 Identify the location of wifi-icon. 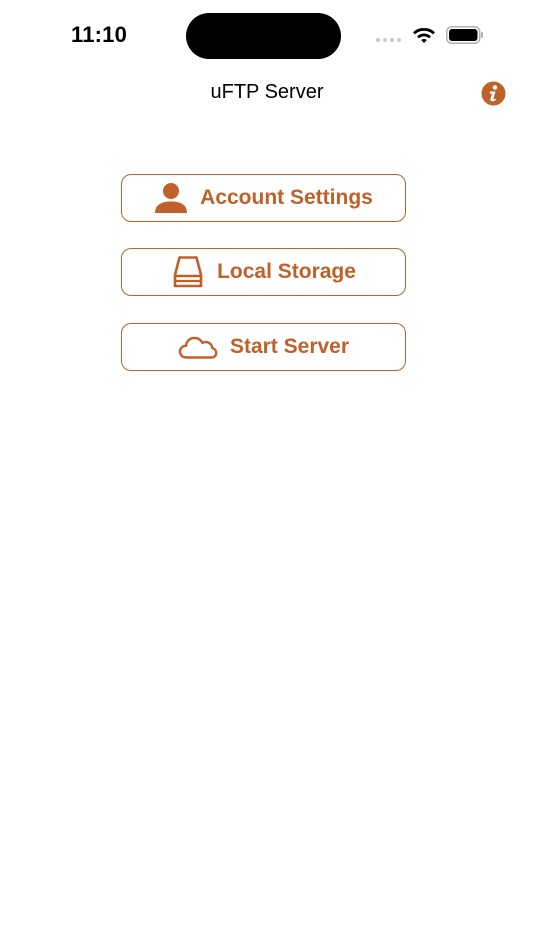
(424, 35).